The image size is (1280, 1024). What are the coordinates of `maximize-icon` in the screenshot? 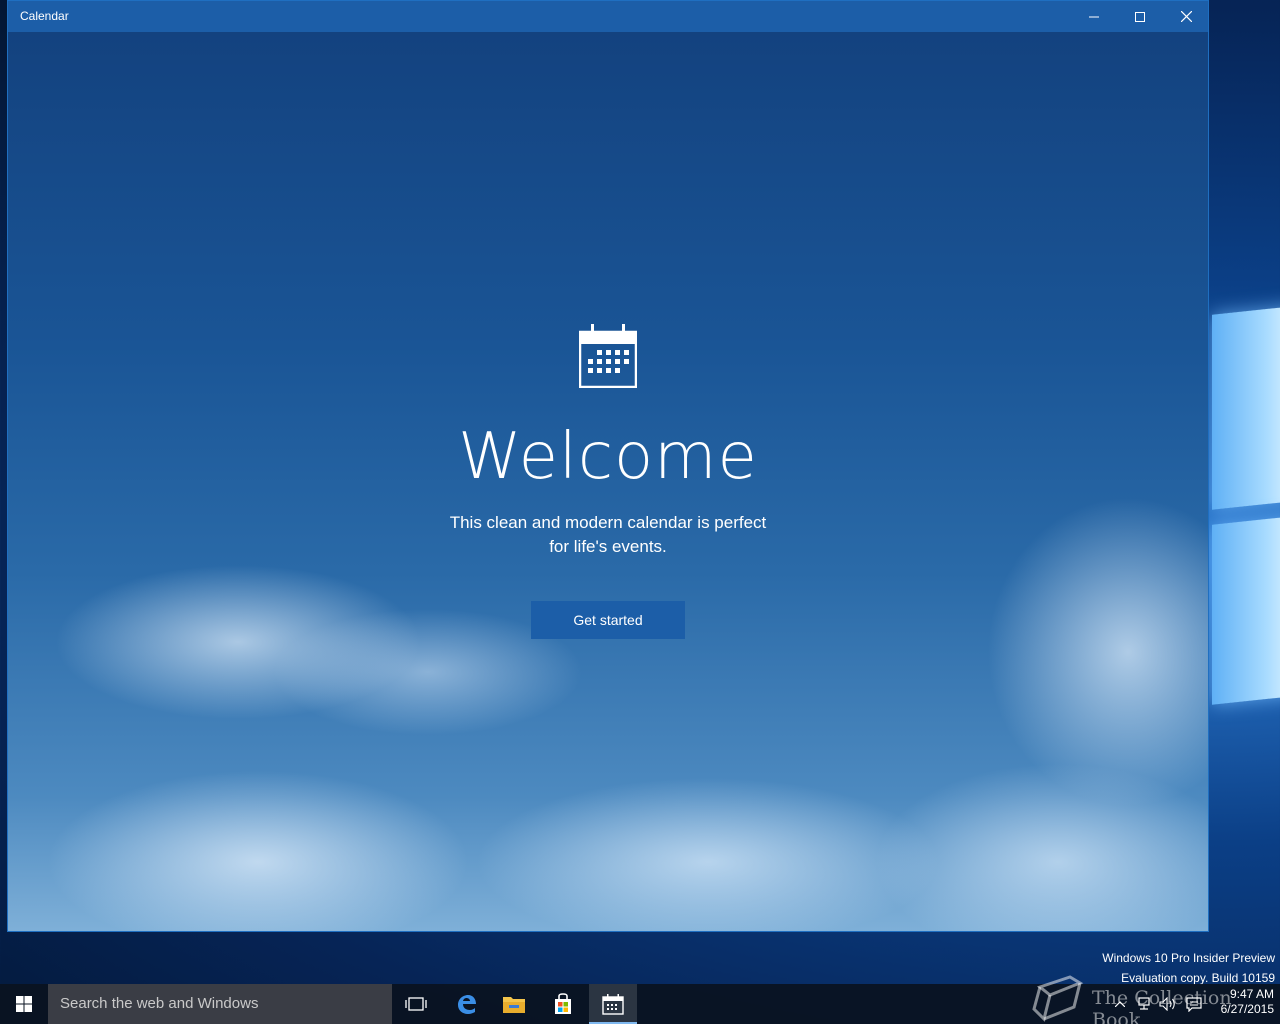 It's located at (1140, 16).